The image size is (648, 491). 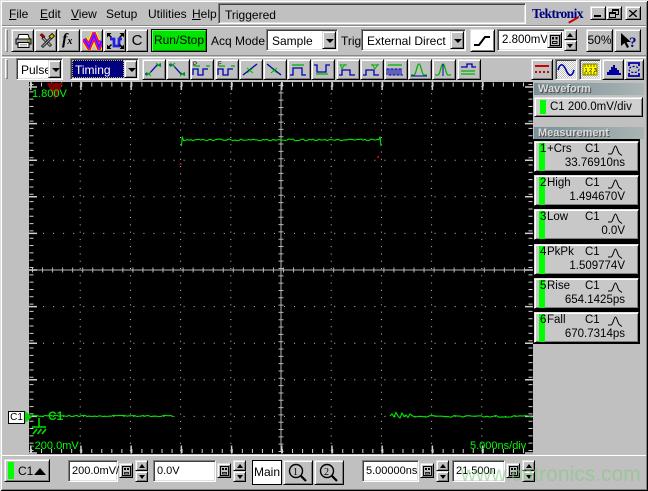 What do you see at coordinates (56, 416) in the screenshot?
I see `svg-text: C1` at bounding box center [56, 416].